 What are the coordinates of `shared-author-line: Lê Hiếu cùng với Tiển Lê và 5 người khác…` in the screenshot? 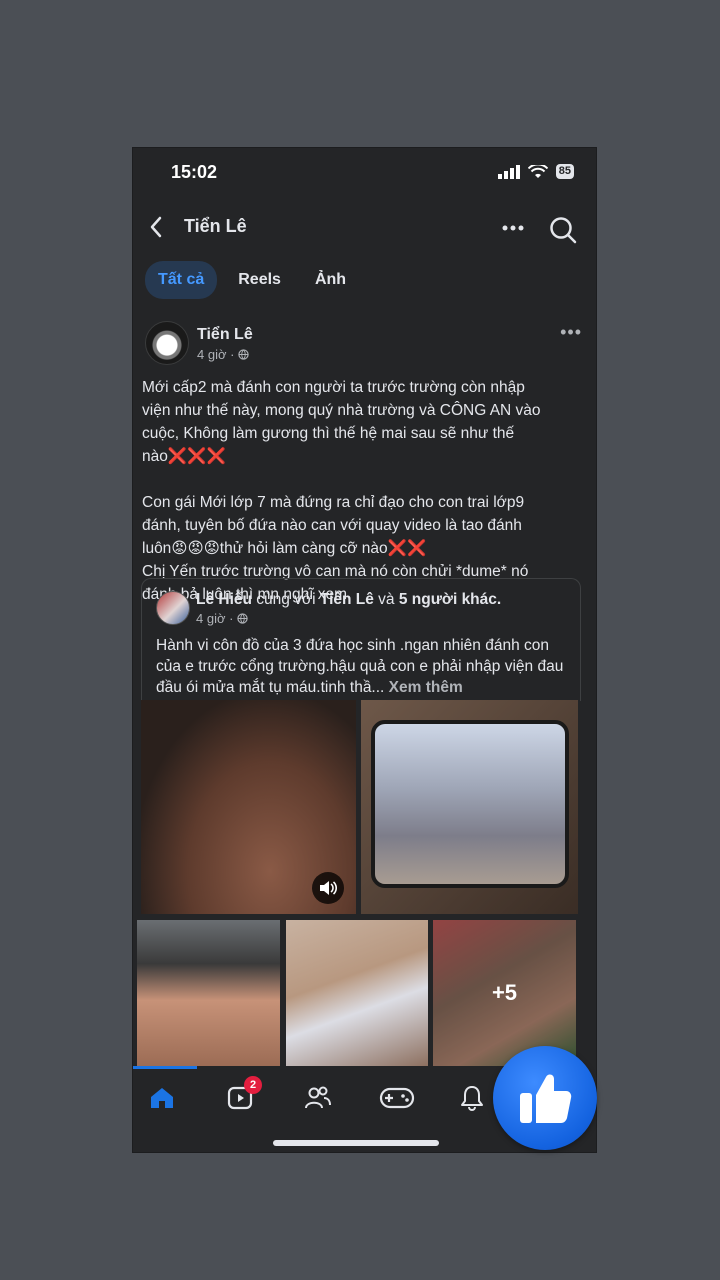 It's located at (348, 600).